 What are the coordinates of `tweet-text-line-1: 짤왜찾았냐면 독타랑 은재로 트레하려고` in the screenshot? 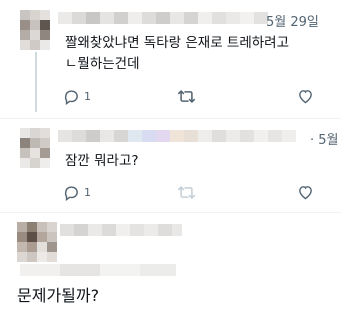 It's located at (177, 43).